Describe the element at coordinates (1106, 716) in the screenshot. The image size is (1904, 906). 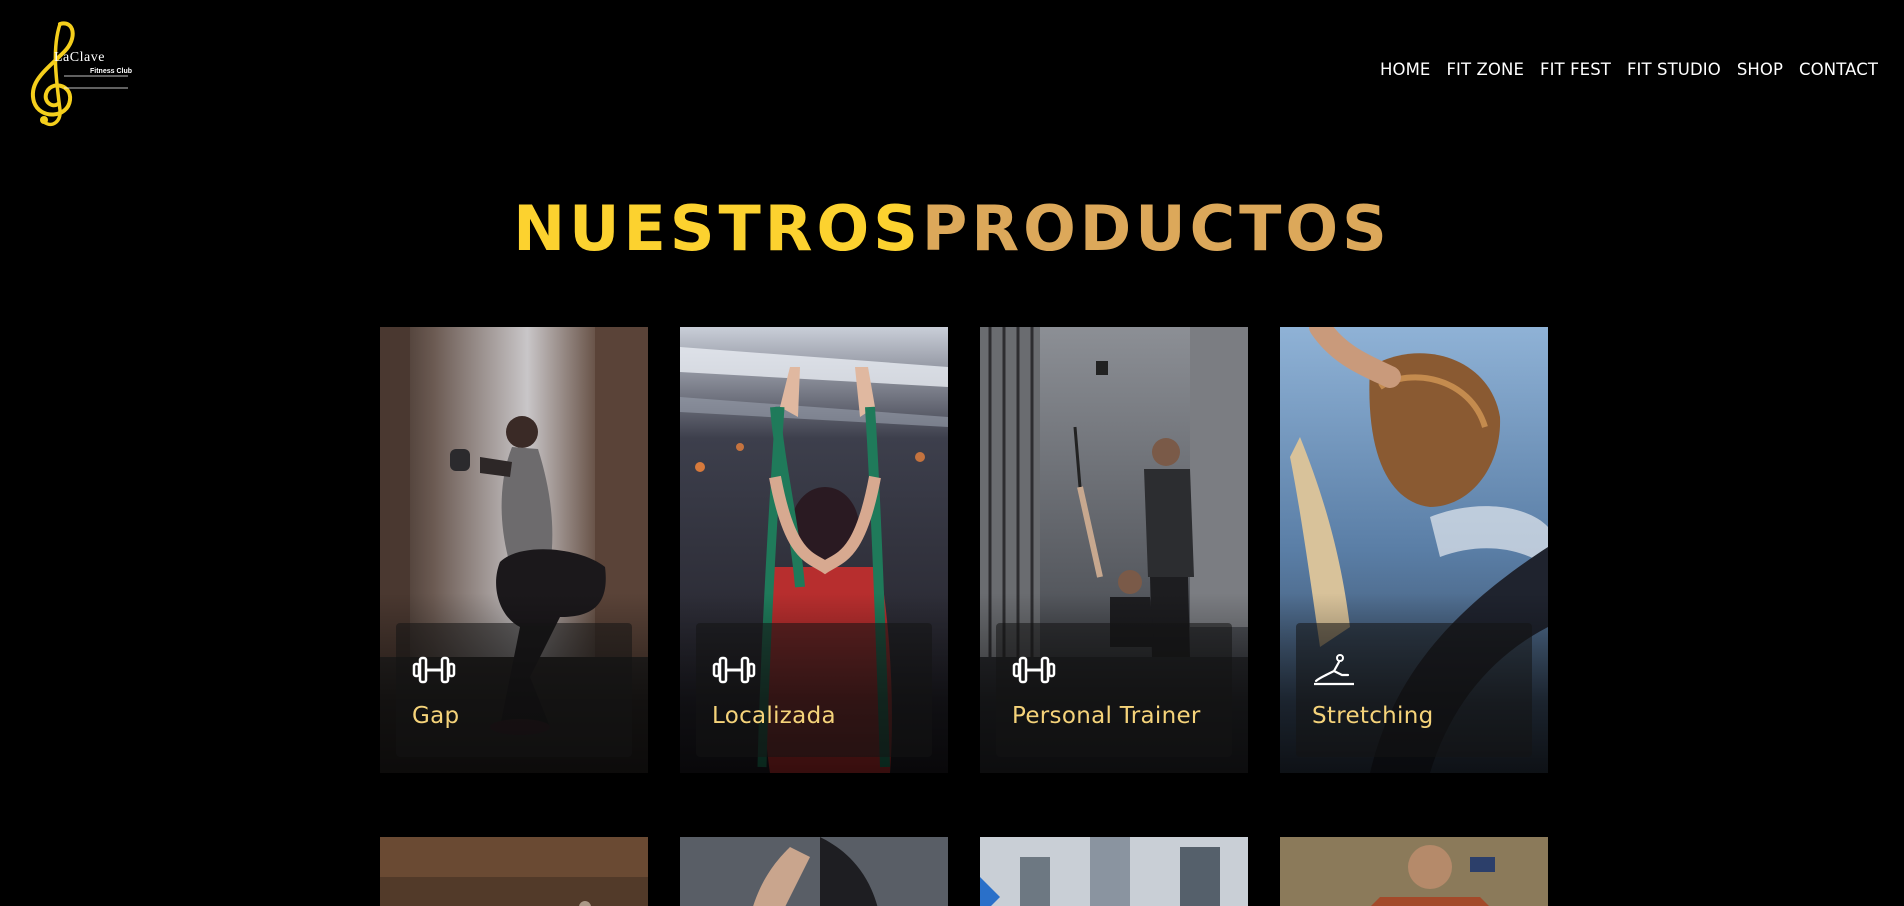
I see `product-label: Personal Trainer` at that location.